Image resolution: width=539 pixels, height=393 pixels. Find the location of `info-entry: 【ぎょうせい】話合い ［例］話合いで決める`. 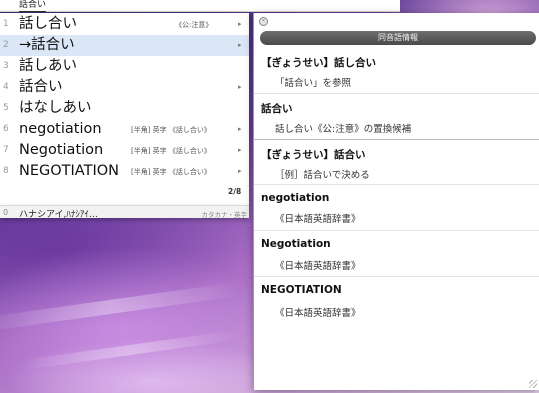

info-entry: 【ぎょうせい】話合い ［例］話合いで決める is located at coordinates (396, 162).